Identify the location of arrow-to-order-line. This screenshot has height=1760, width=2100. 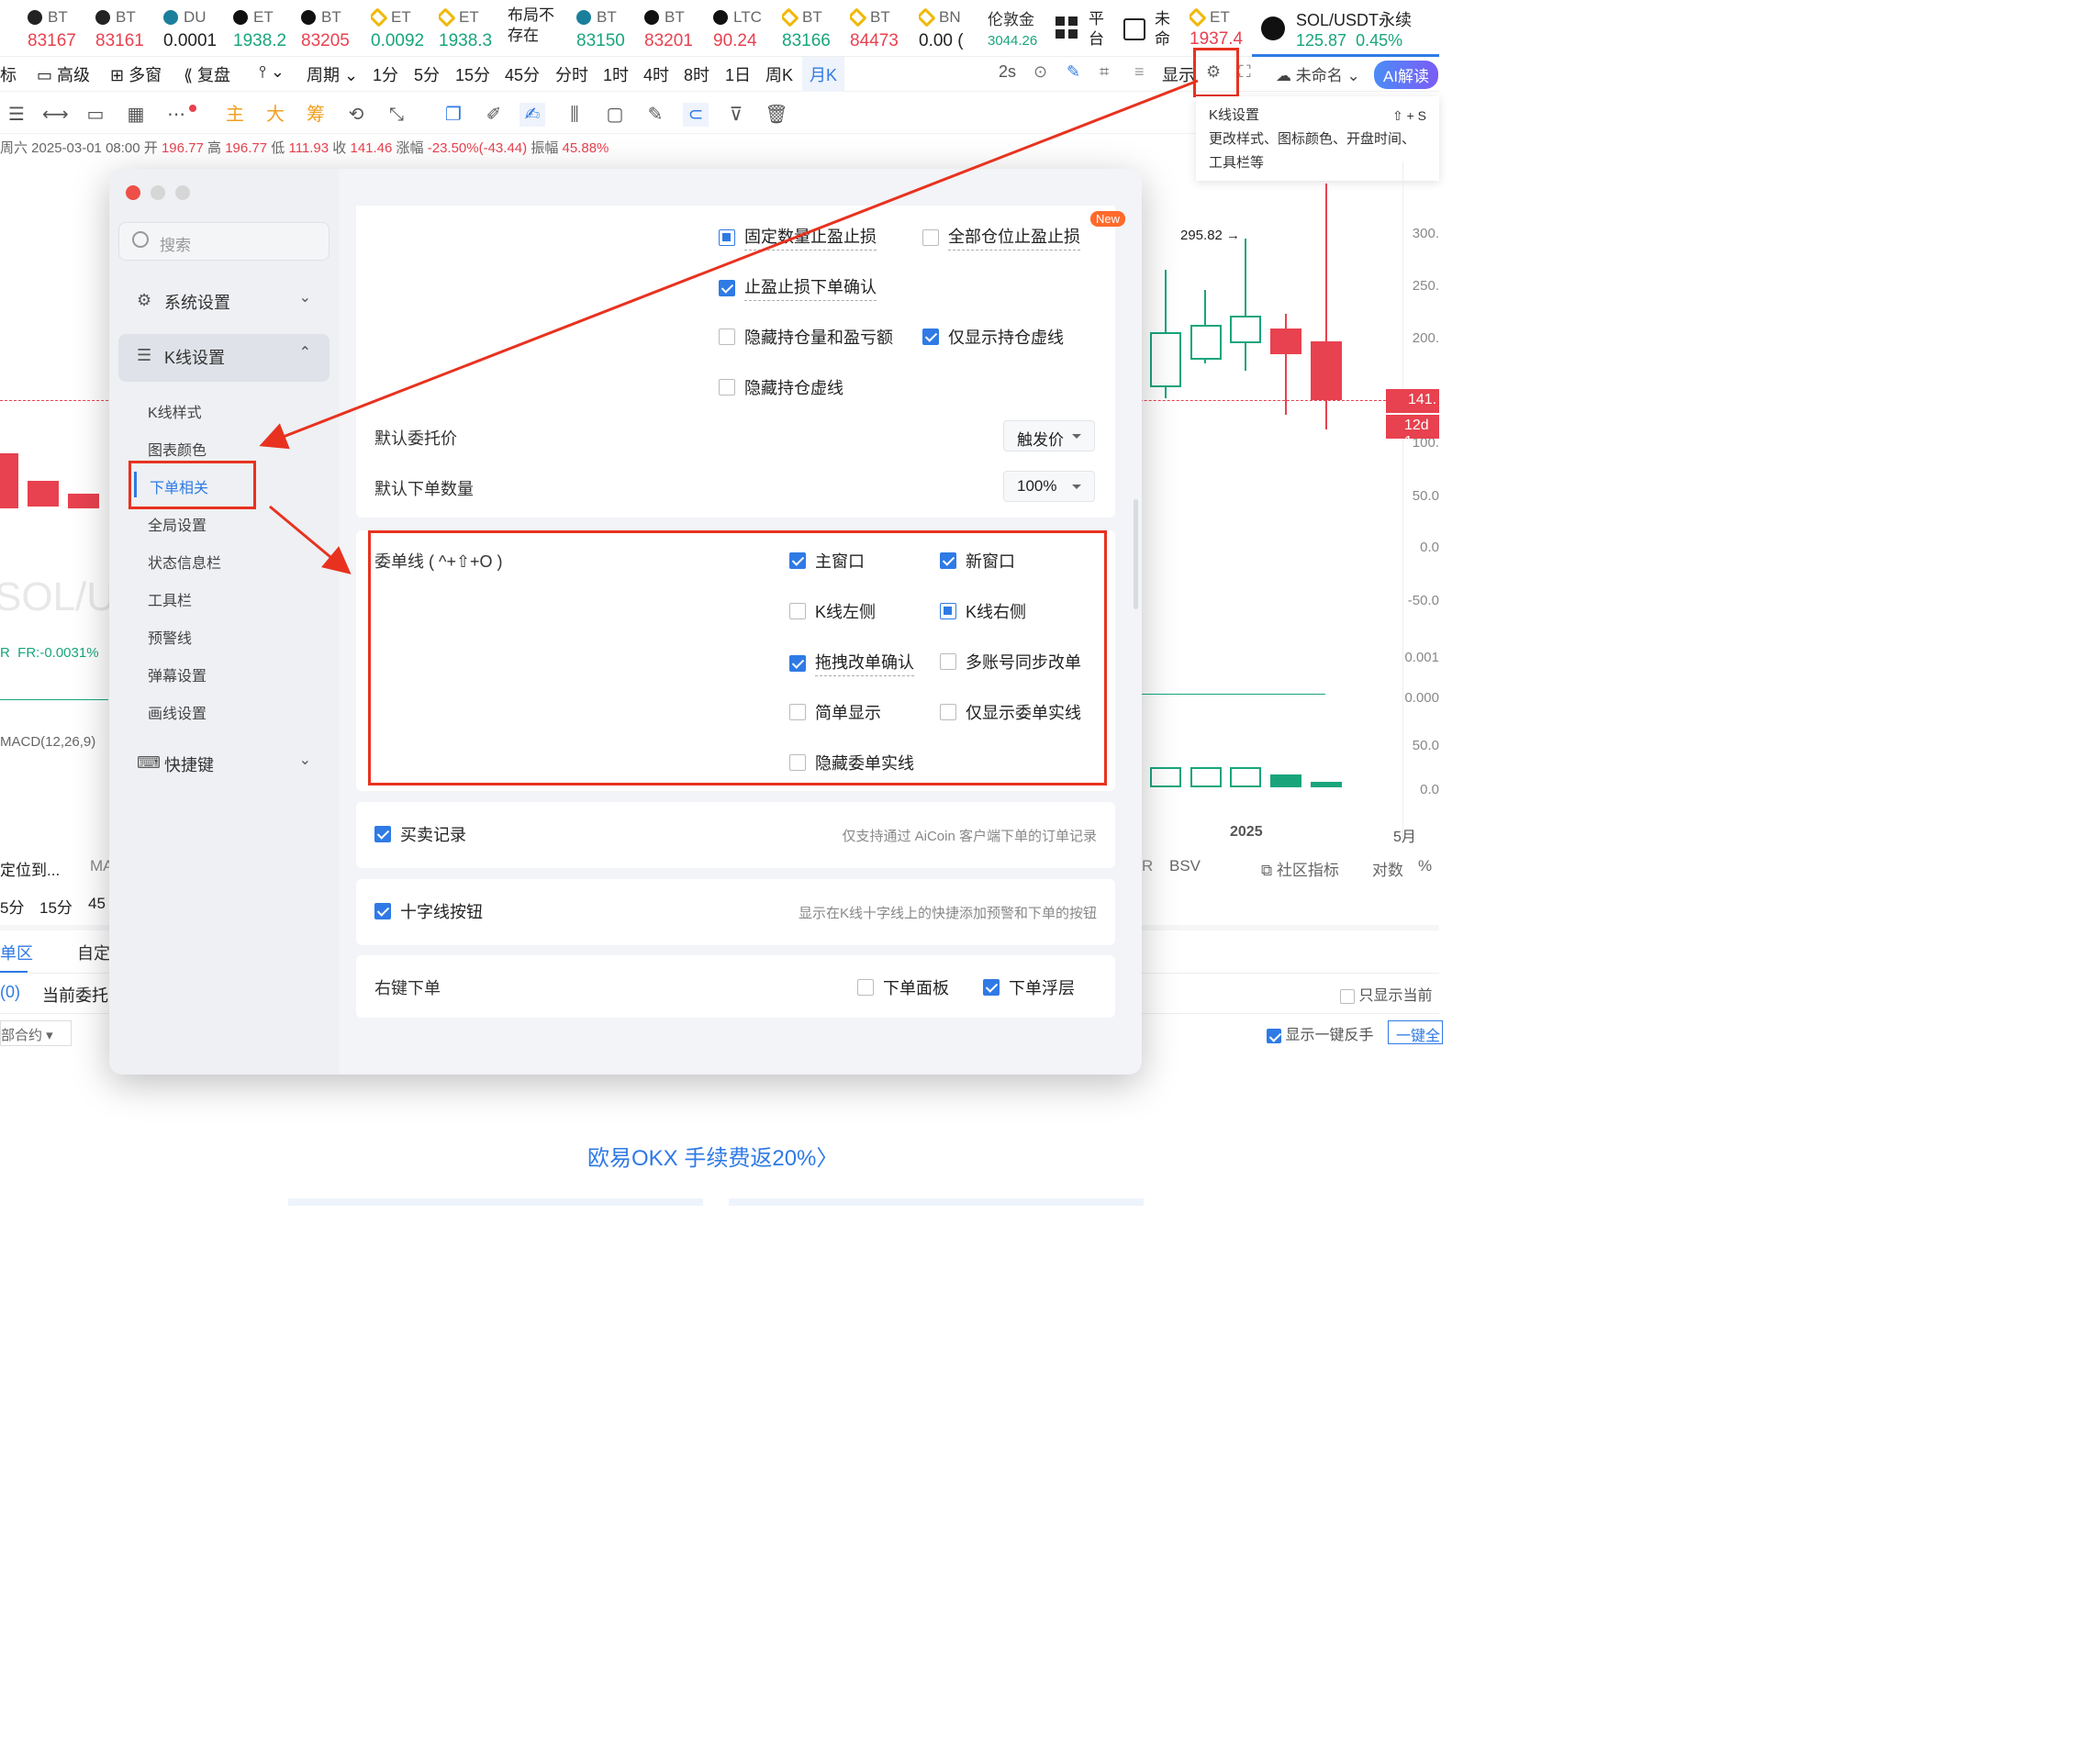
(310, 539).